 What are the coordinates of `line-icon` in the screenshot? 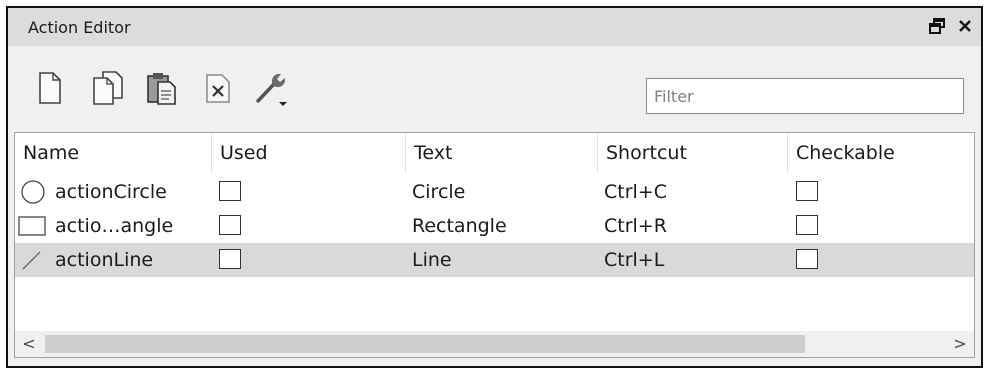 It's located at (31, 260).